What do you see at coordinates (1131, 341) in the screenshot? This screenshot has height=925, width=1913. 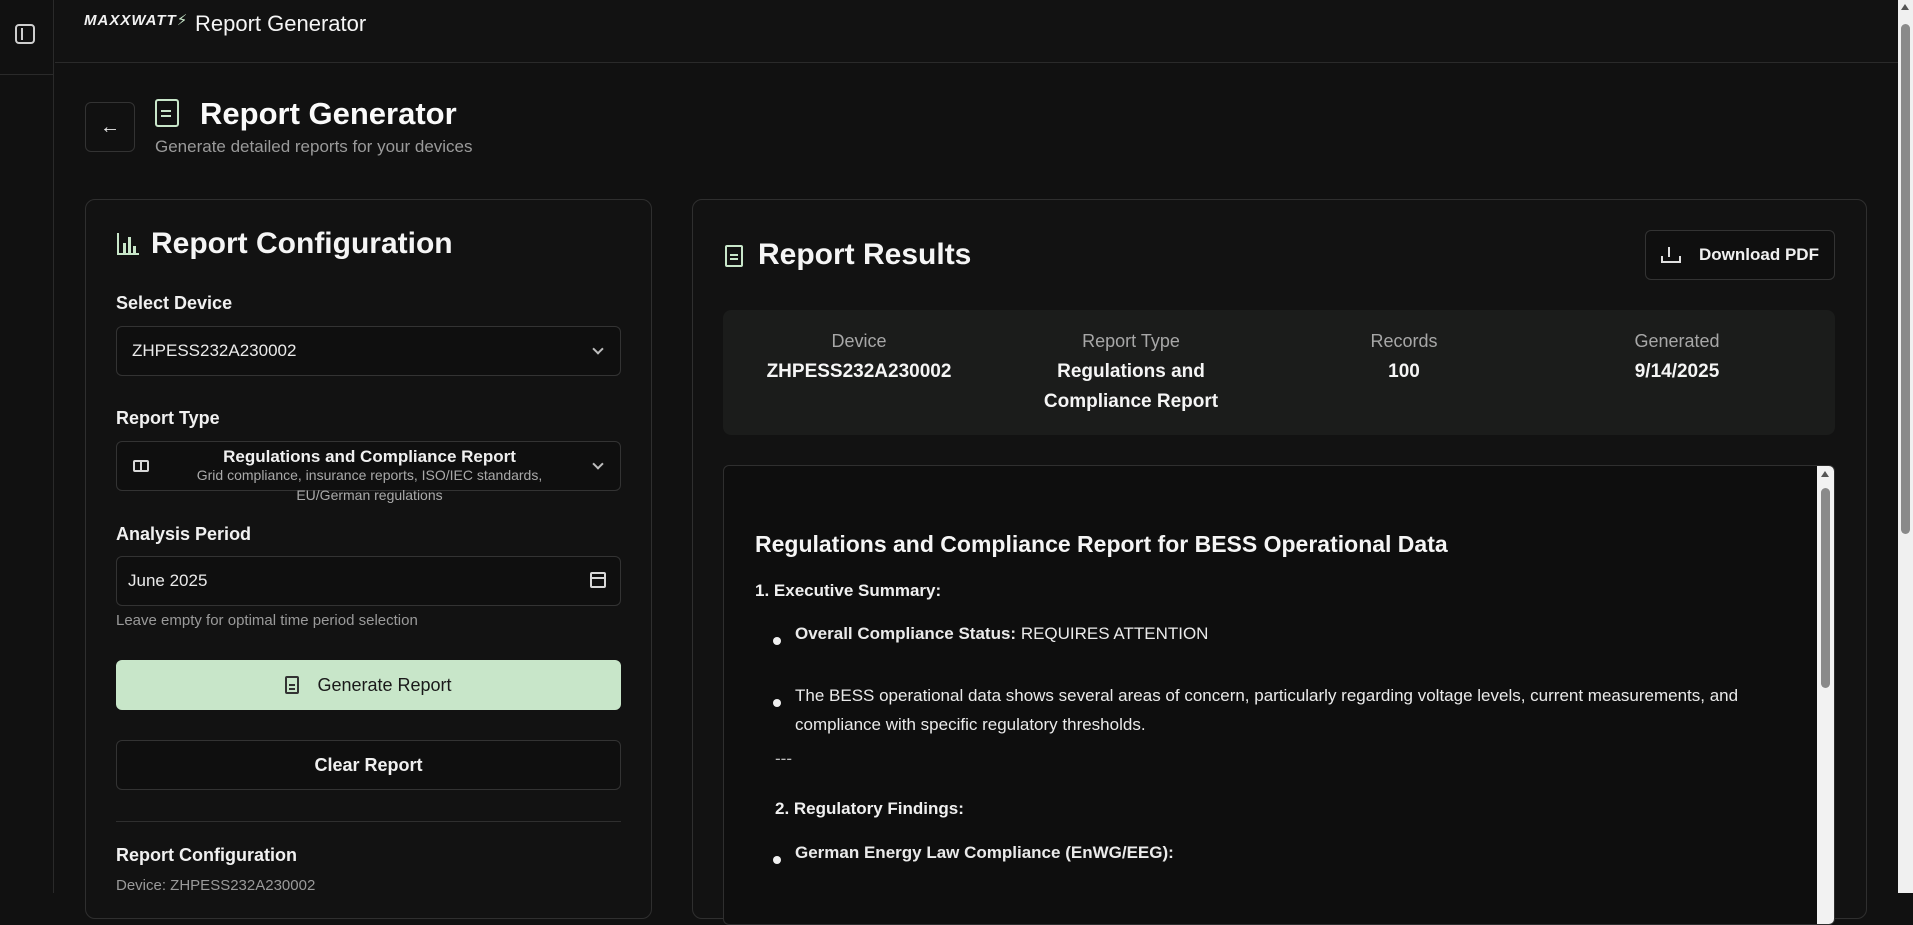 I see `stat-label: Report Type` at bounding box center [1131, 341].